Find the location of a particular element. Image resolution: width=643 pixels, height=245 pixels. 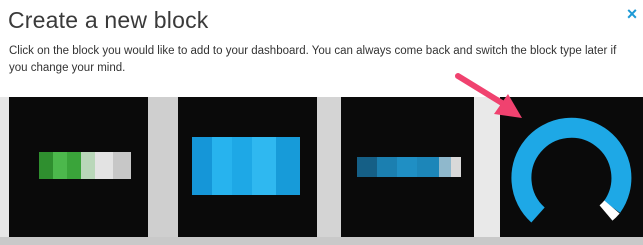

block-option-thin-bar is located at coordinates (407, 167).